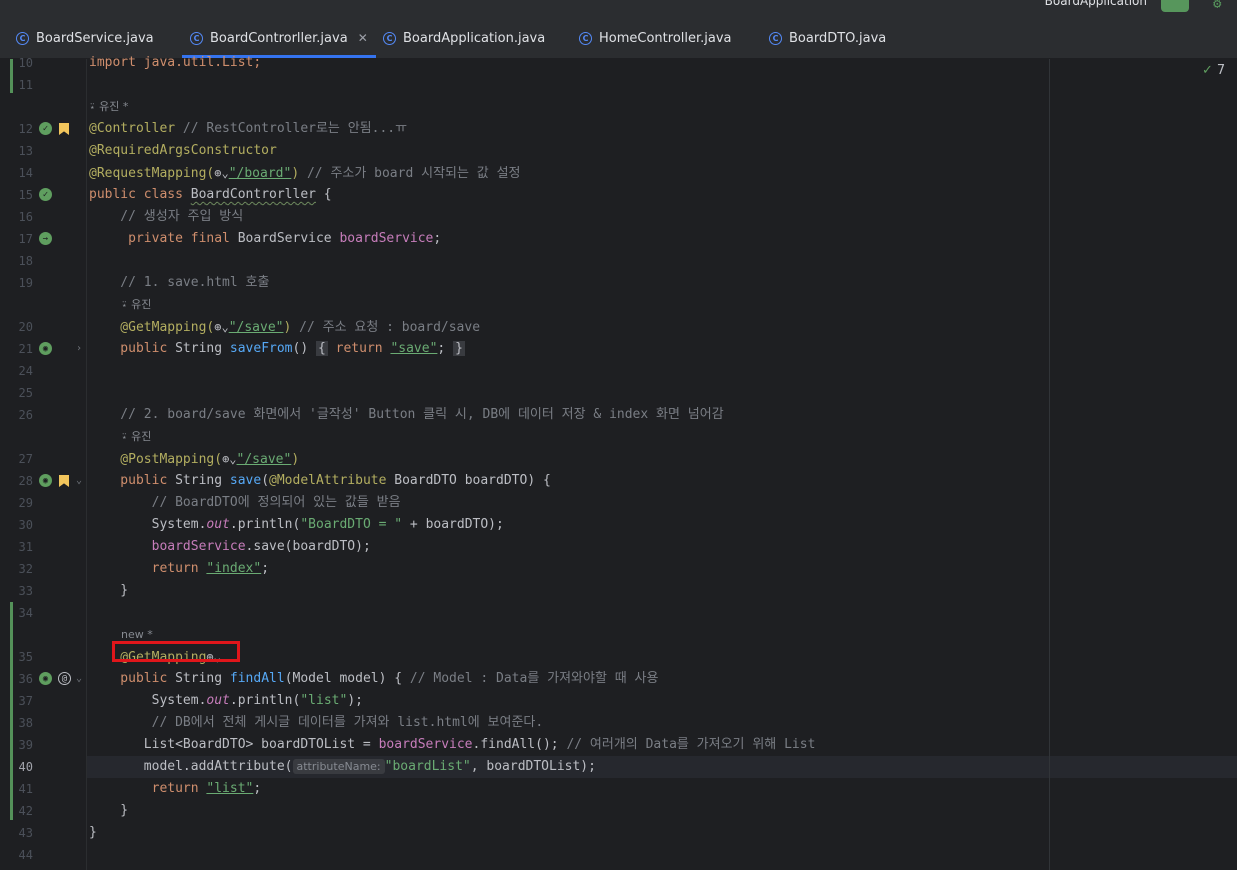  What do you see at coordinates (194, 459) in the screenshot?
I see `code-line-27: @PostMapping(⊕⌄"/save")` at bounding box center [194, 459].